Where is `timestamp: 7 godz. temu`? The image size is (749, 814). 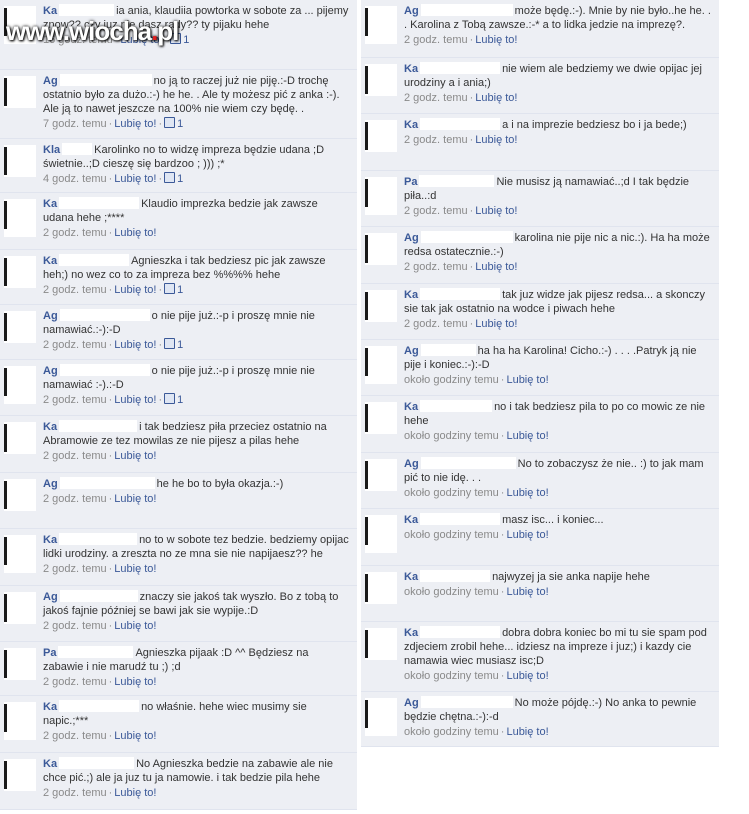 timestamp: 7 godz. temu is located at coordinates (75, 124).